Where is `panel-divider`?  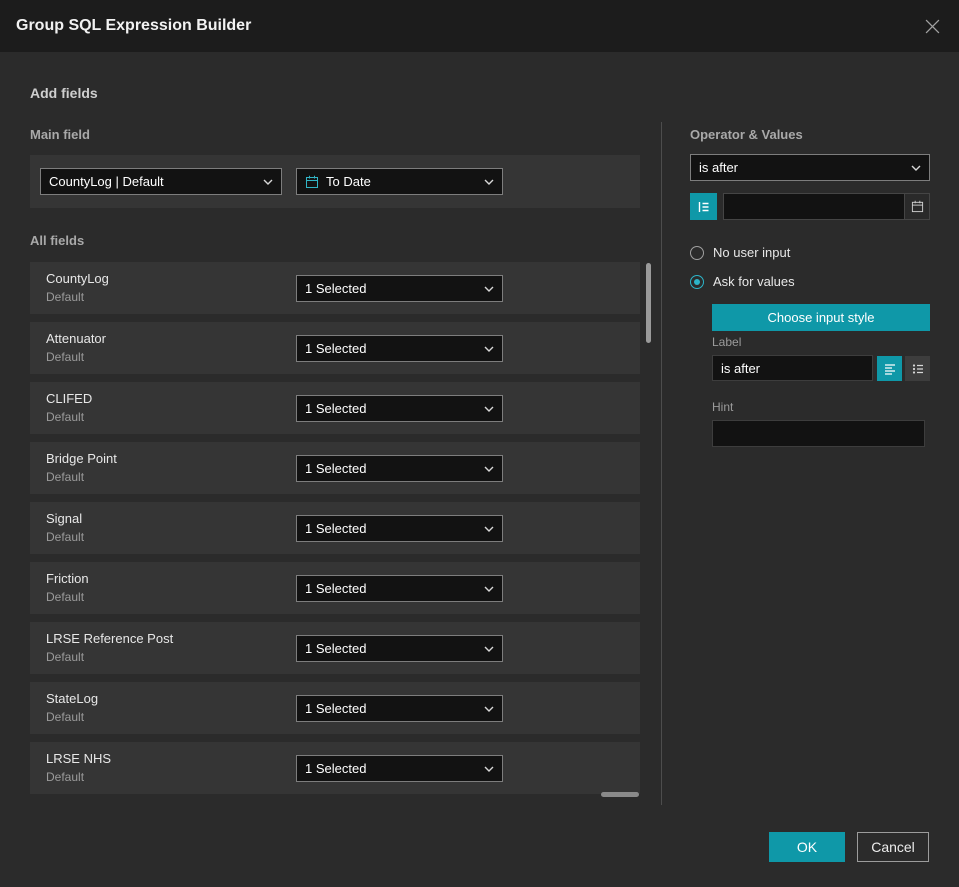 panel-divider is located at coordinates (661, 463).